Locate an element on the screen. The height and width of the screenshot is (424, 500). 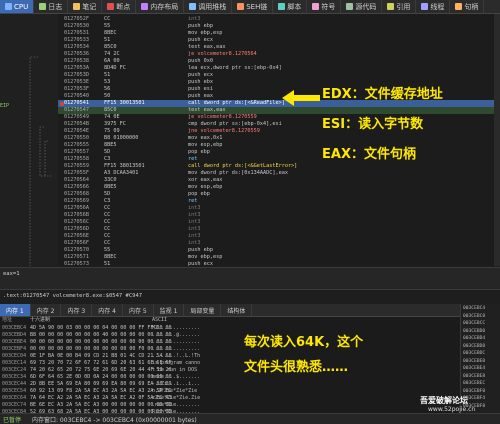
dump-header-ascii: ASCII is located at coordinates (160, 320).